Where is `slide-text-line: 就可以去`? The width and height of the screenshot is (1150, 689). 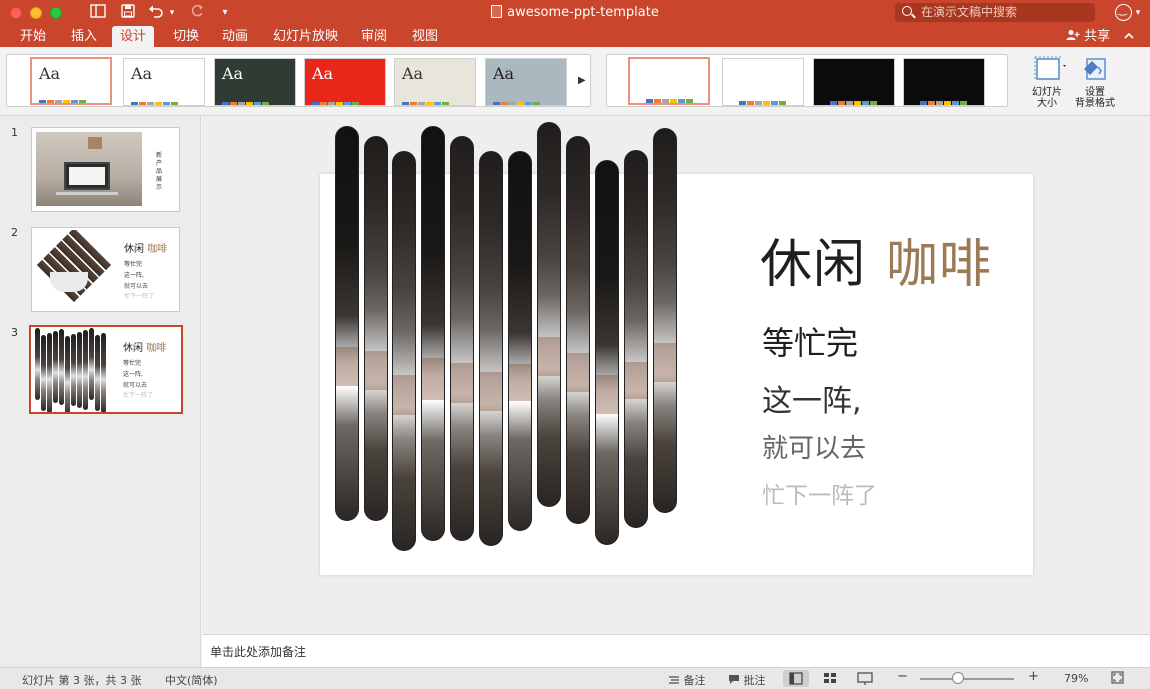 slide-text-line: 就可以去 is located at coordinates (814, 446).